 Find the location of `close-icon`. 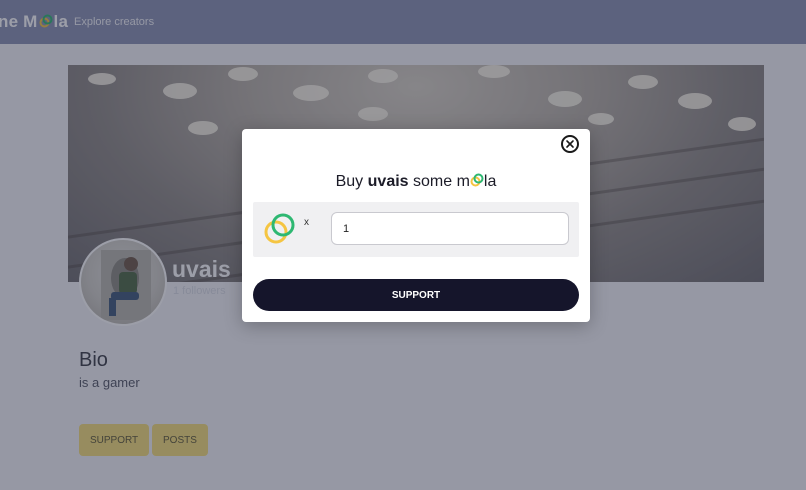

close-icon is located at coordinates (570, 144).